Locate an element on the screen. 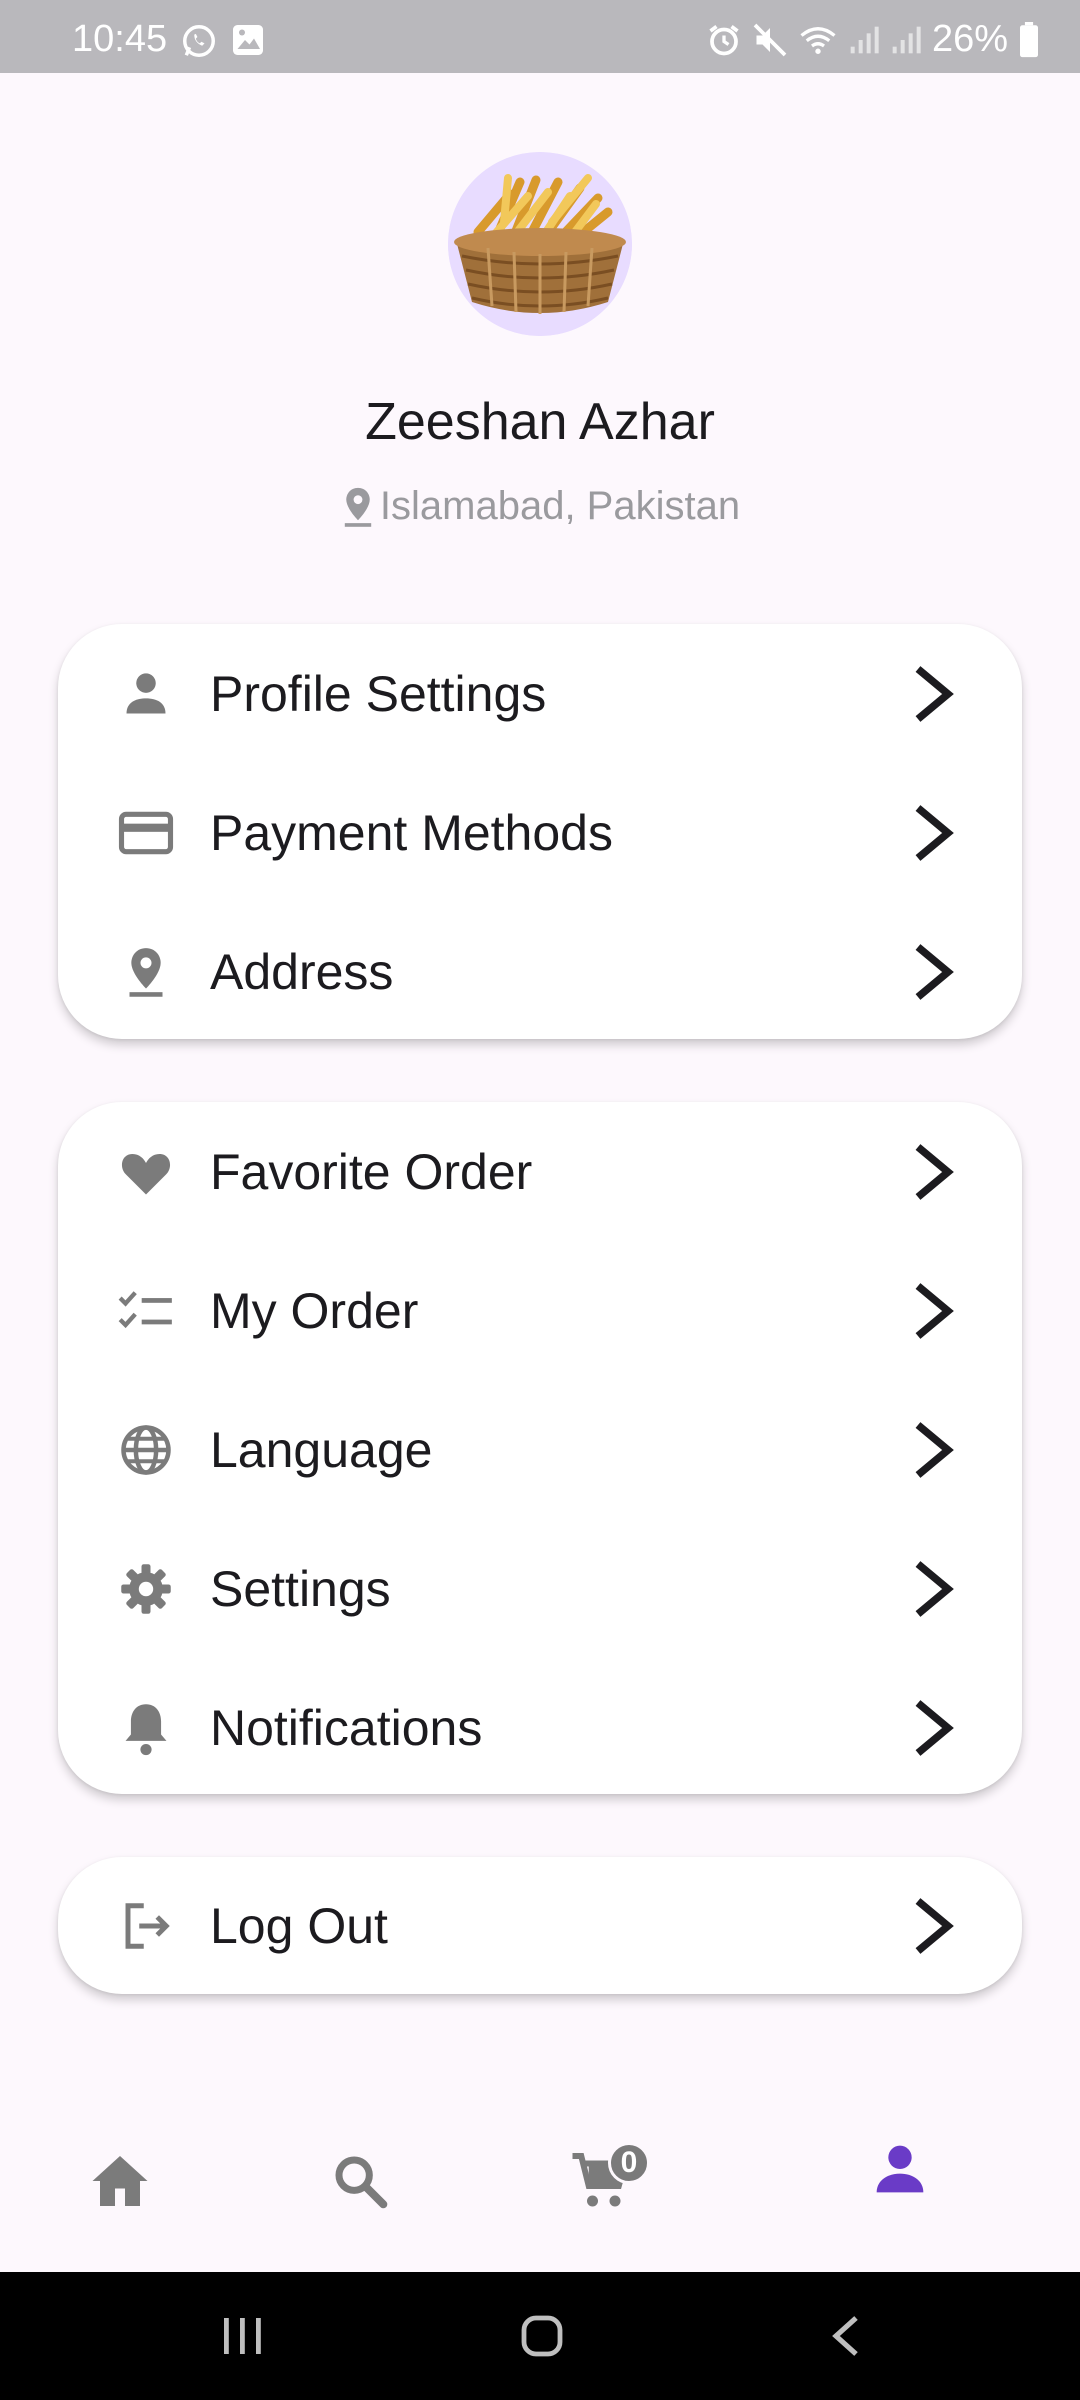 The height and width of the screenshot is (2400, 1080). logout-icon is located at coordinates (146, 1926).